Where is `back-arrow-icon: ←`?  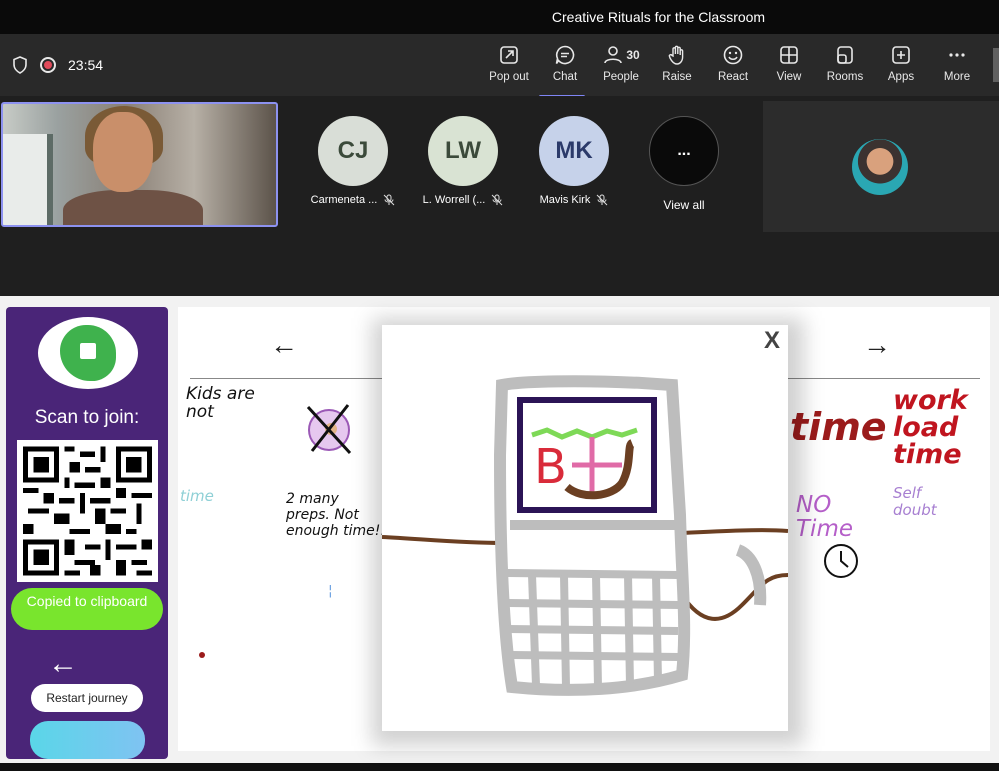
back-arrow-icon: ← is located at coordinates (63, 664).